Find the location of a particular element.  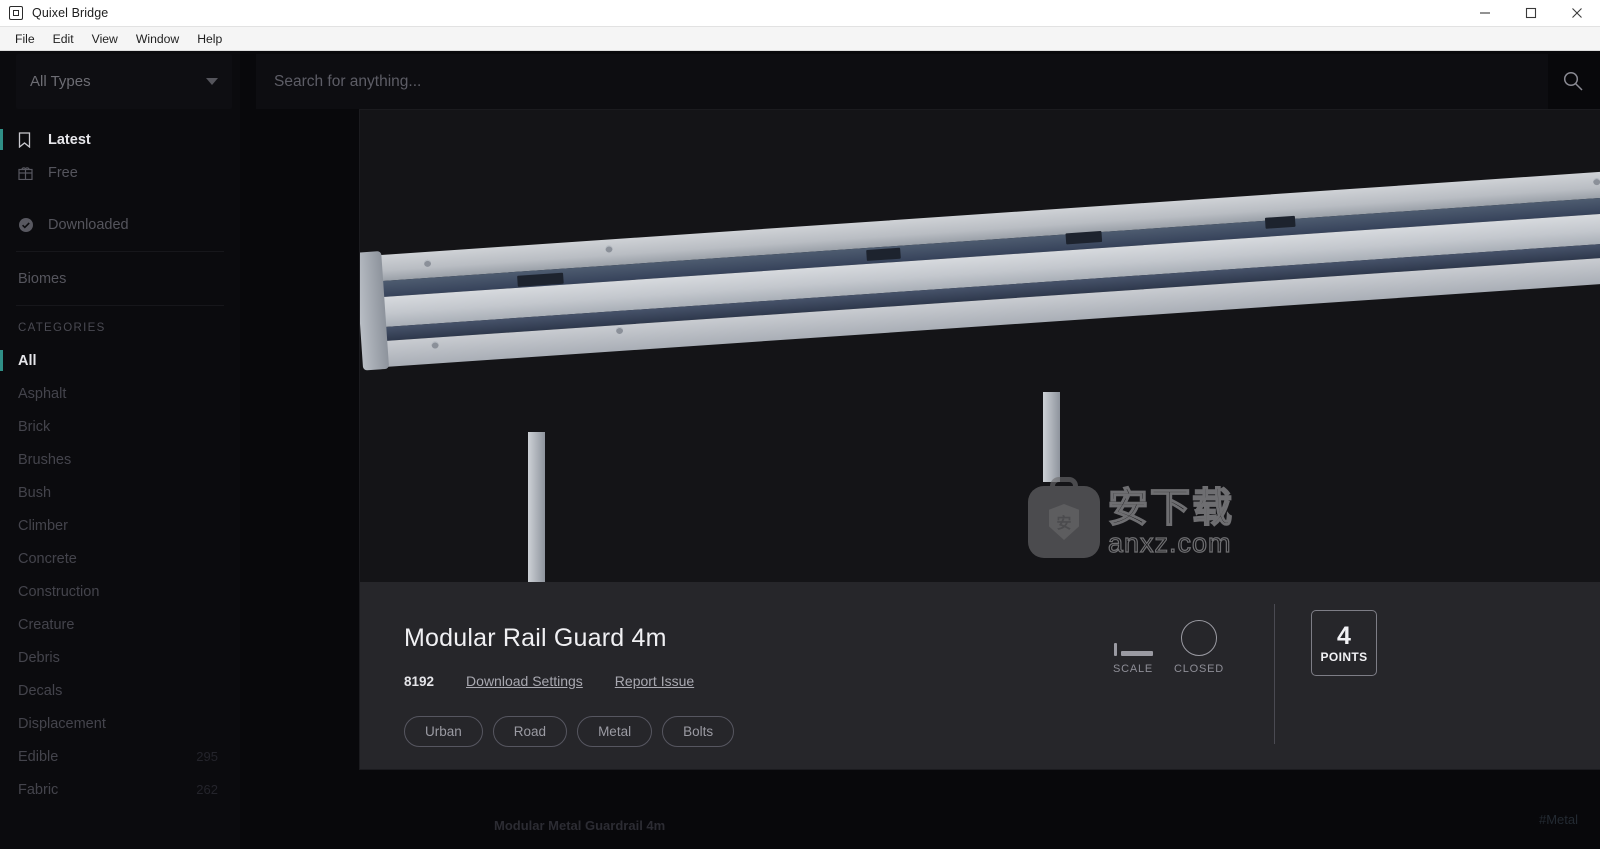

category-count: 262 is located at coordinates (207, 789).